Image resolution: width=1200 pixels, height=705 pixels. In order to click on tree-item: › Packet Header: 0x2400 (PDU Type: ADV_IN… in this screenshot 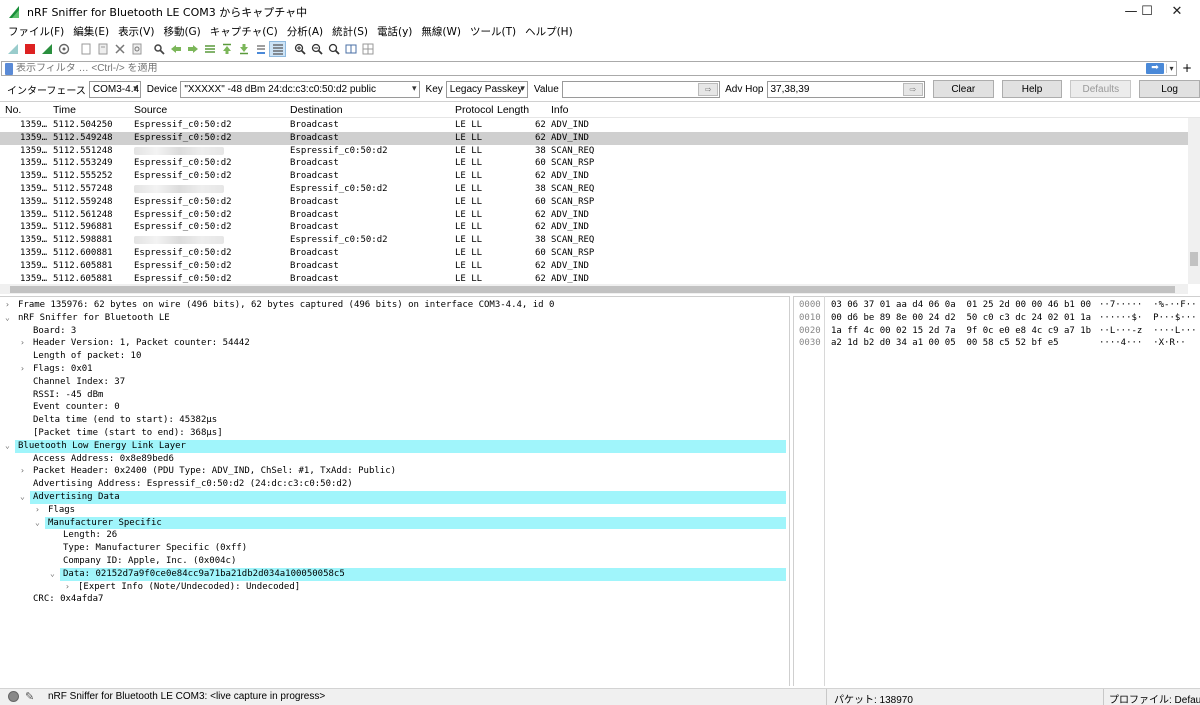, I will do `click(394, 471)`.